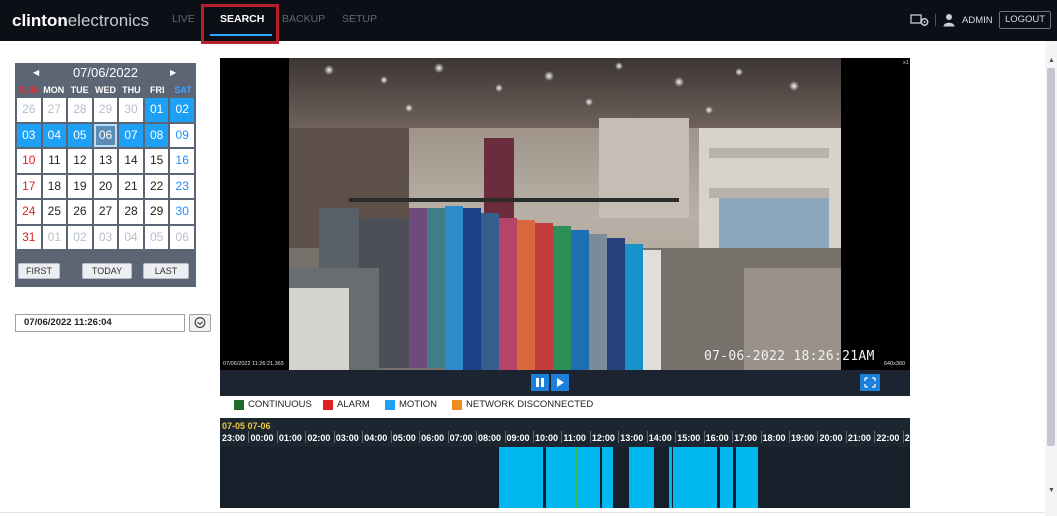 The height and width of the screenshot is (516, 1057). What do you see at coordinates (182, 135) in the screenshot?
I see `calendar-day: 09` at bounding box center [182, 135].